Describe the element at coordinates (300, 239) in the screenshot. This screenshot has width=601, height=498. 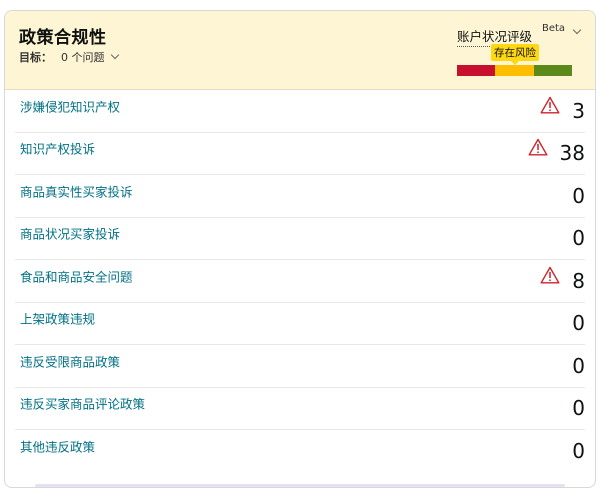
I see `policy-row: 商品状况买家投诉 0` at that location.